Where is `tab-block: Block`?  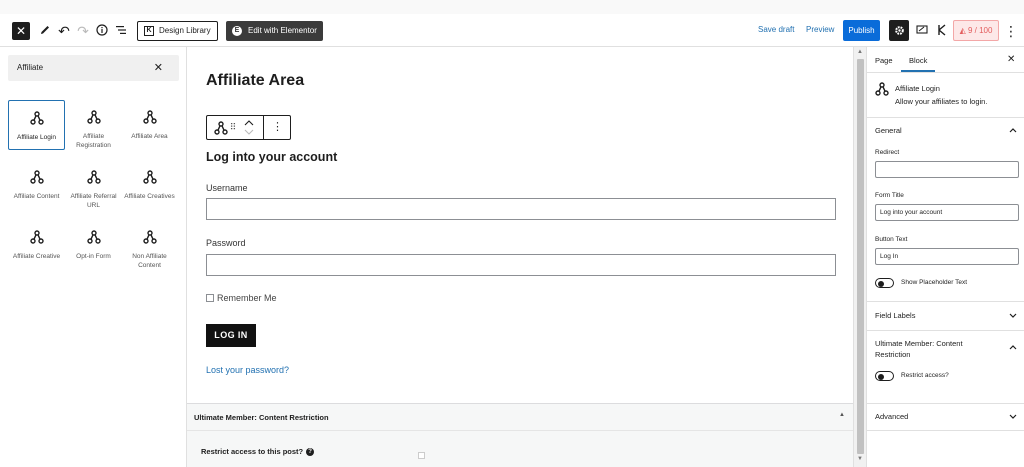
tab-block: Block is located at coordinates (918, 60).